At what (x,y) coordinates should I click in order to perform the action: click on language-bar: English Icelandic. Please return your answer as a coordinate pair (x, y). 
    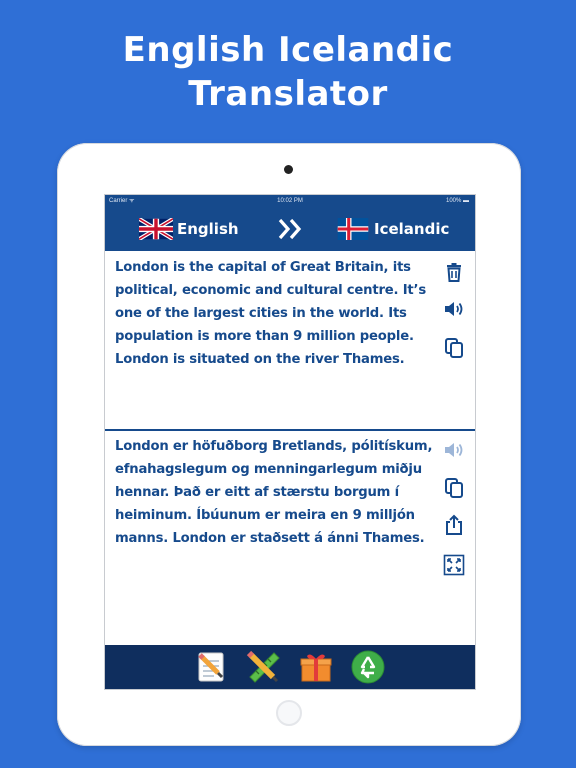
    Looking at the image, I should click on (290, 229).